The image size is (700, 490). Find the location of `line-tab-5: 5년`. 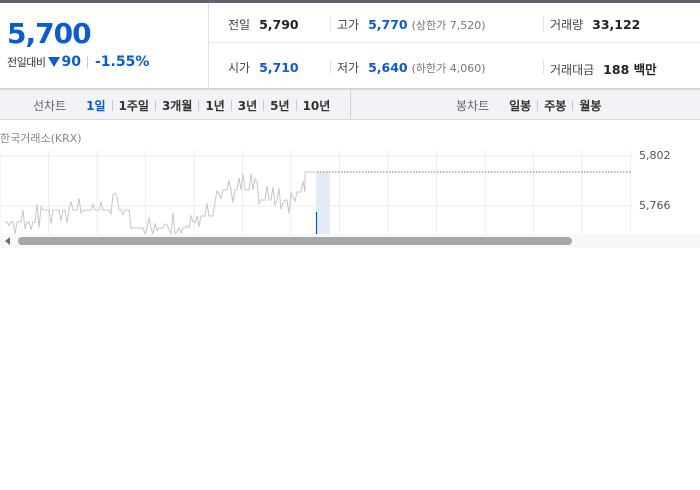

line-tab-5: 5년 is located at coordinates (279, 105).